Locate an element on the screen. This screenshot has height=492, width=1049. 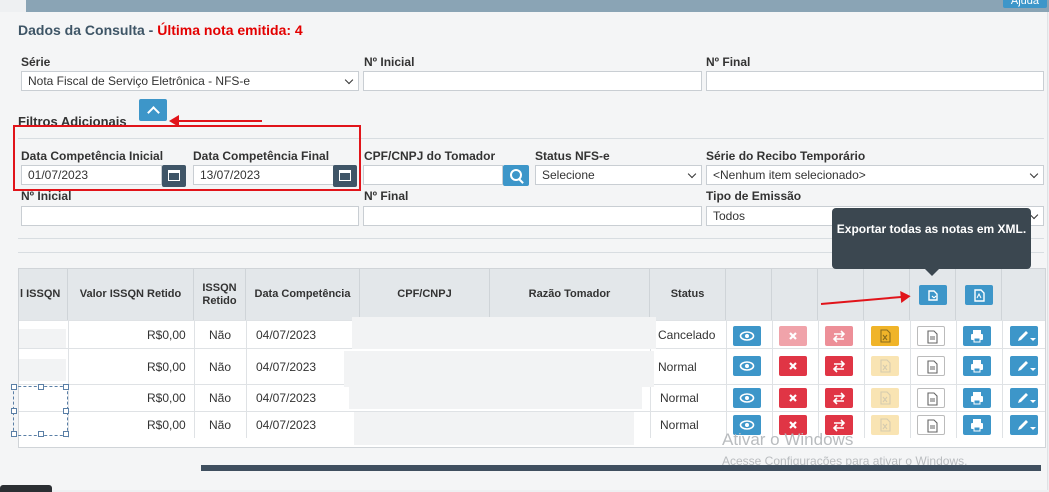
help-button: Ajuda is located at coordinates (1024, 4).